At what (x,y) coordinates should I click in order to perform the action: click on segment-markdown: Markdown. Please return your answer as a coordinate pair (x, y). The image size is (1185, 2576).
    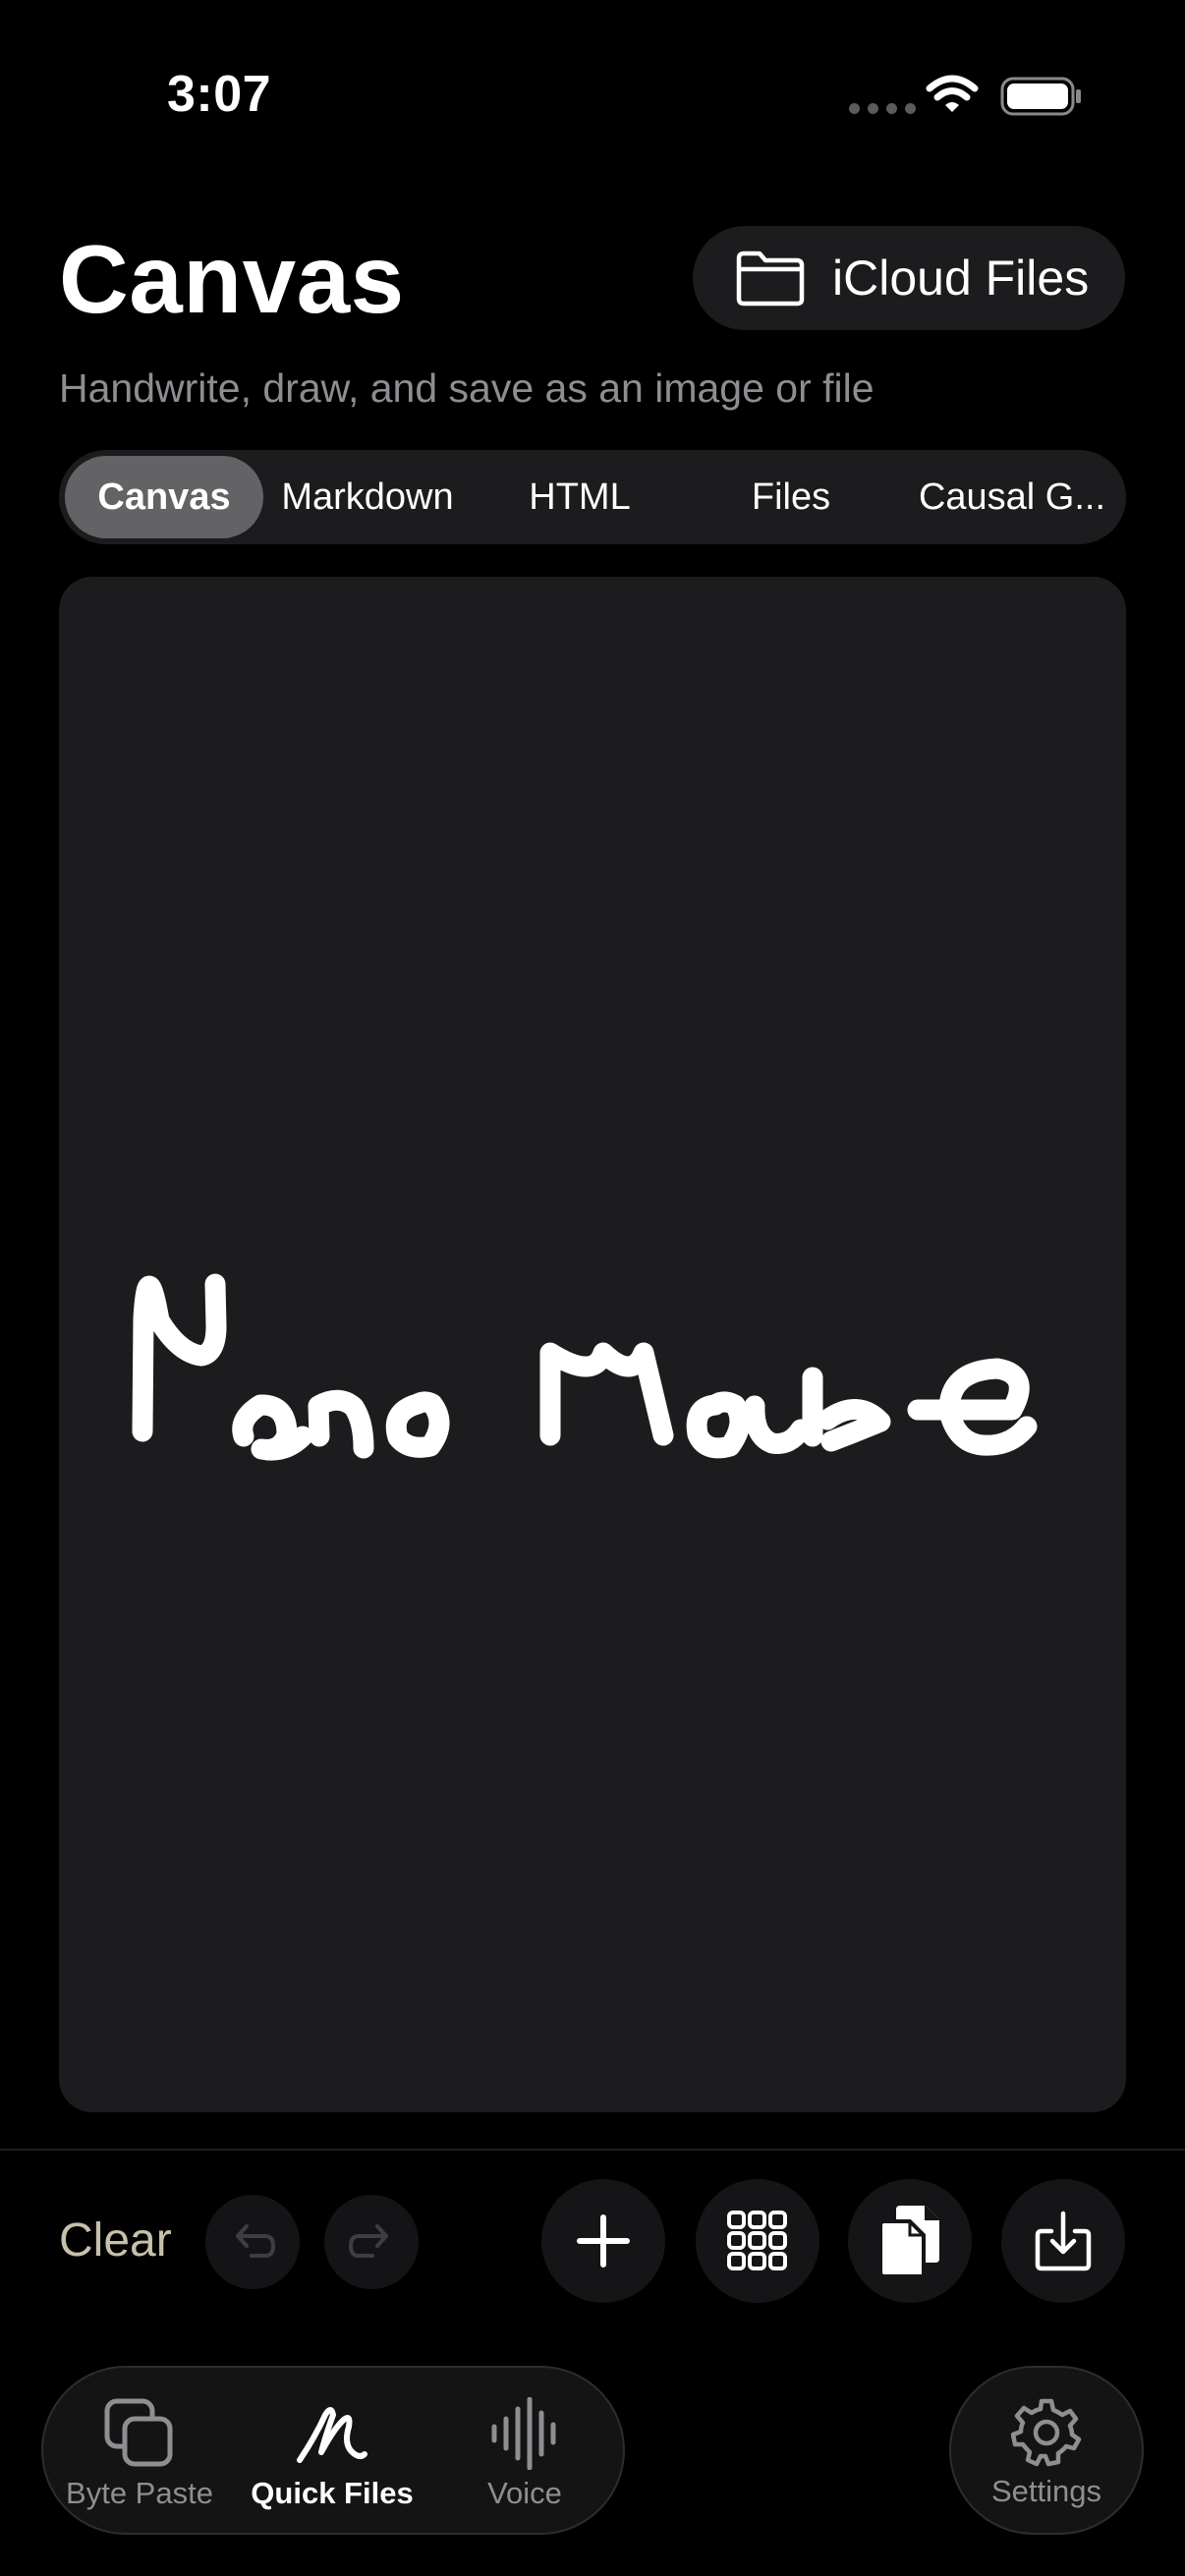
    Looking at the image, I should click on (368, 497).